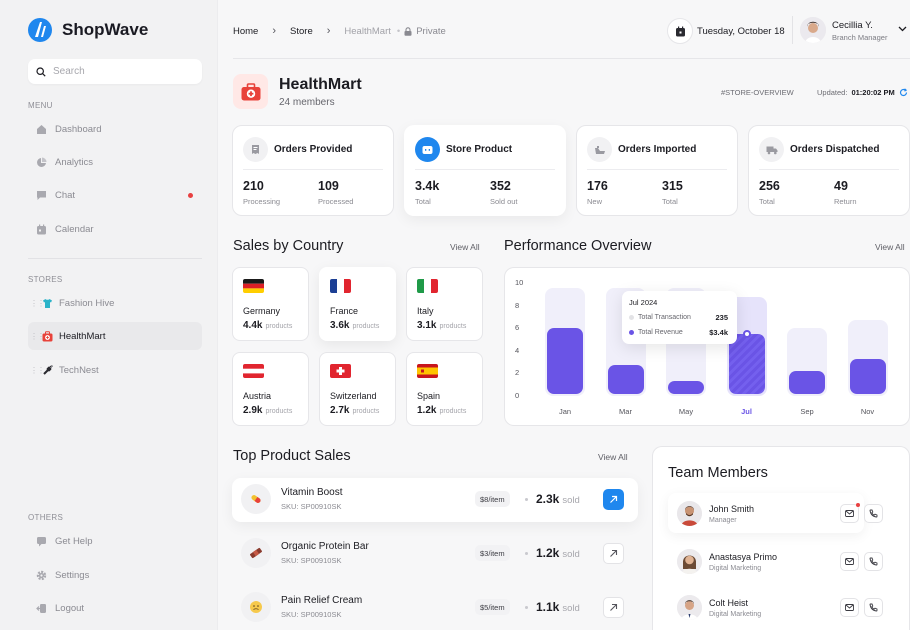  What do you see at coordinates (307, 102) in the screenshot?
I see `store-members-count: 24 members` at bounding box center [307, 102].